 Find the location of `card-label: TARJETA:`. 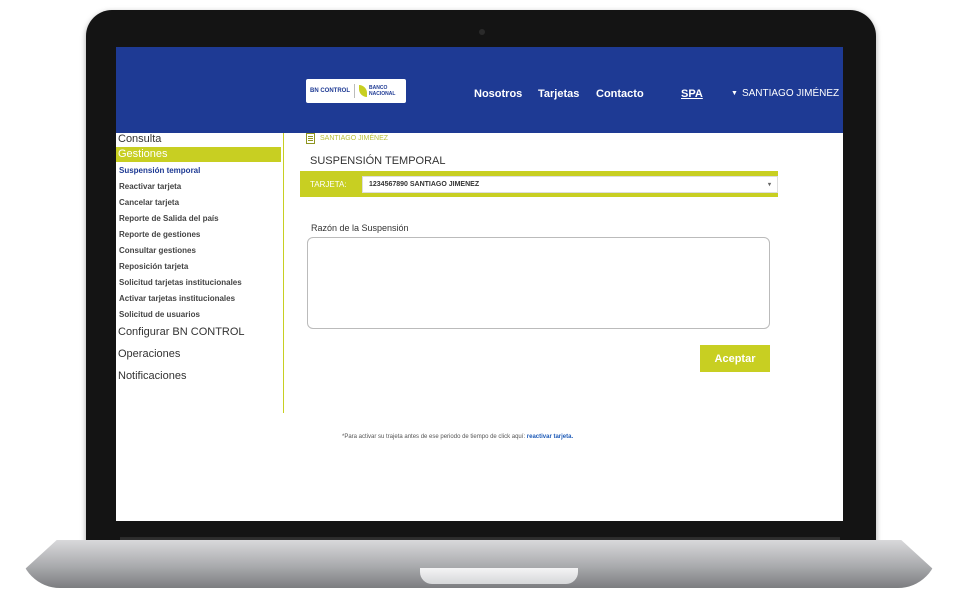

card-label: TARJETA: is located at coordinates (328, 184).